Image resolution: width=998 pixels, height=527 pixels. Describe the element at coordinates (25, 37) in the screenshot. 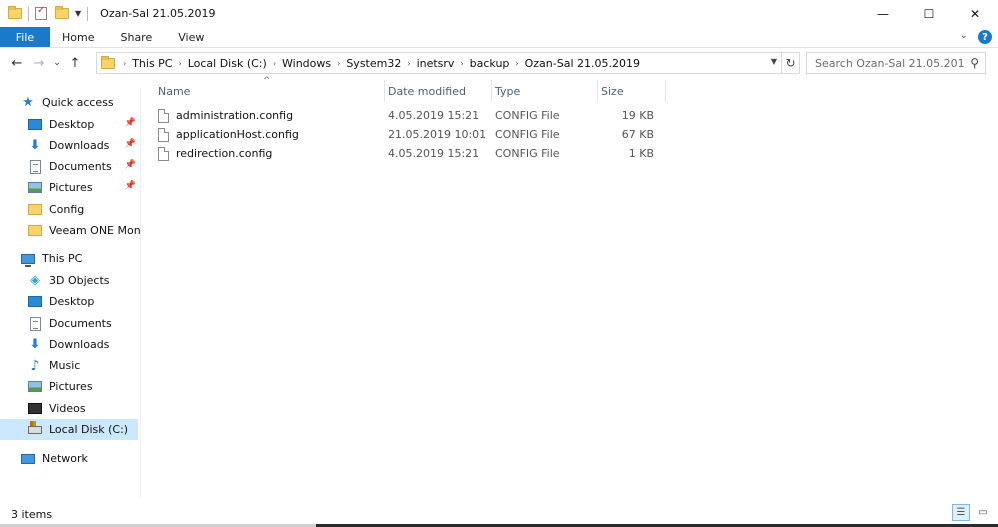

I see `tab-file: File` at that location.